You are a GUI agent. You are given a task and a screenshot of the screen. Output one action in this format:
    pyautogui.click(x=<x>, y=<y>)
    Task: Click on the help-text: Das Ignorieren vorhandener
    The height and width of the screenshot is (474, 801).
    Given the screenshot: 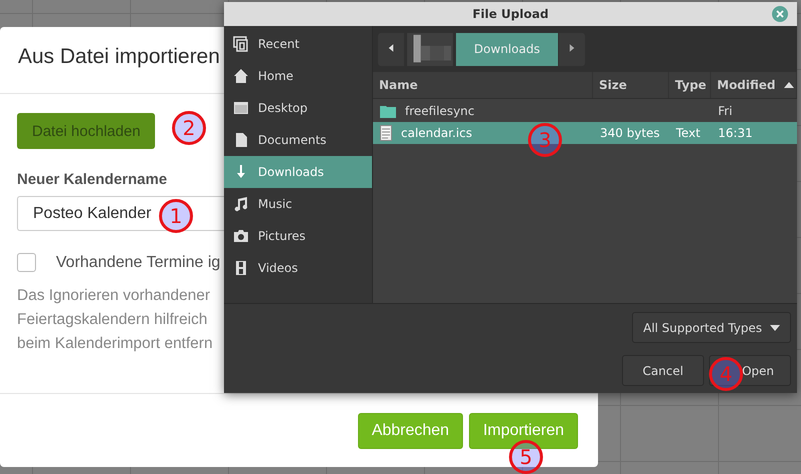 What is the action you would take?
    pyautogui.click(x=114, y=296)
    